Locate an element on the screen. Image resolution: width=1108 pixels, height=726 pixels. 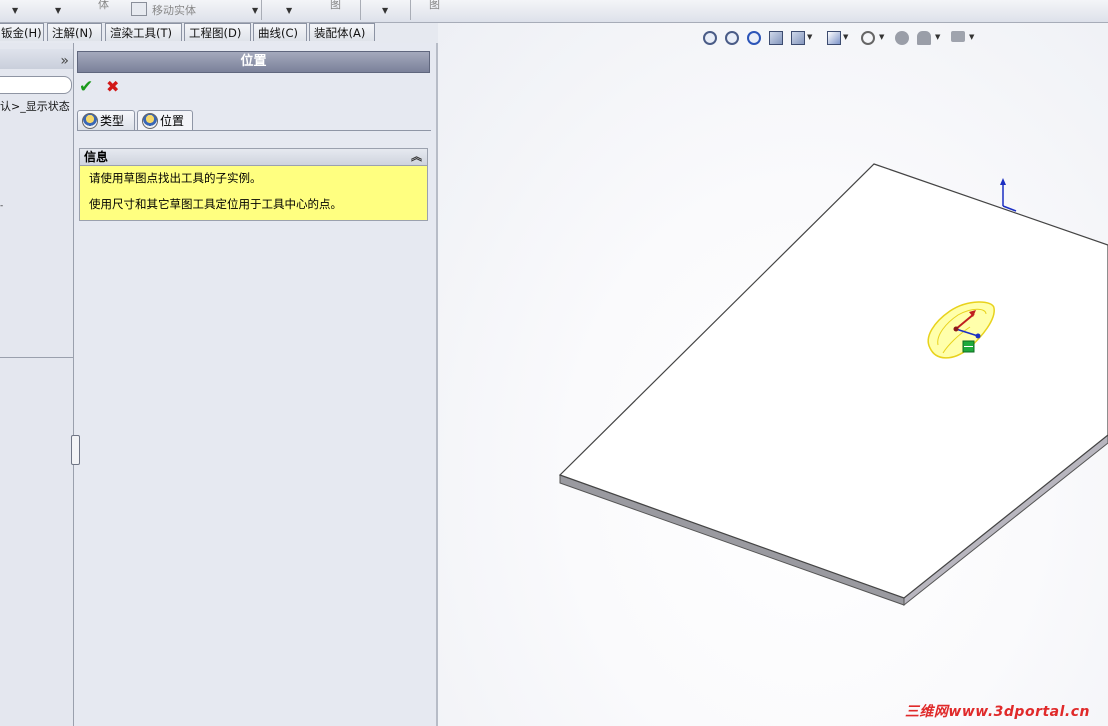
collapse-icon: ︽ is located at coordinates (416, 157).